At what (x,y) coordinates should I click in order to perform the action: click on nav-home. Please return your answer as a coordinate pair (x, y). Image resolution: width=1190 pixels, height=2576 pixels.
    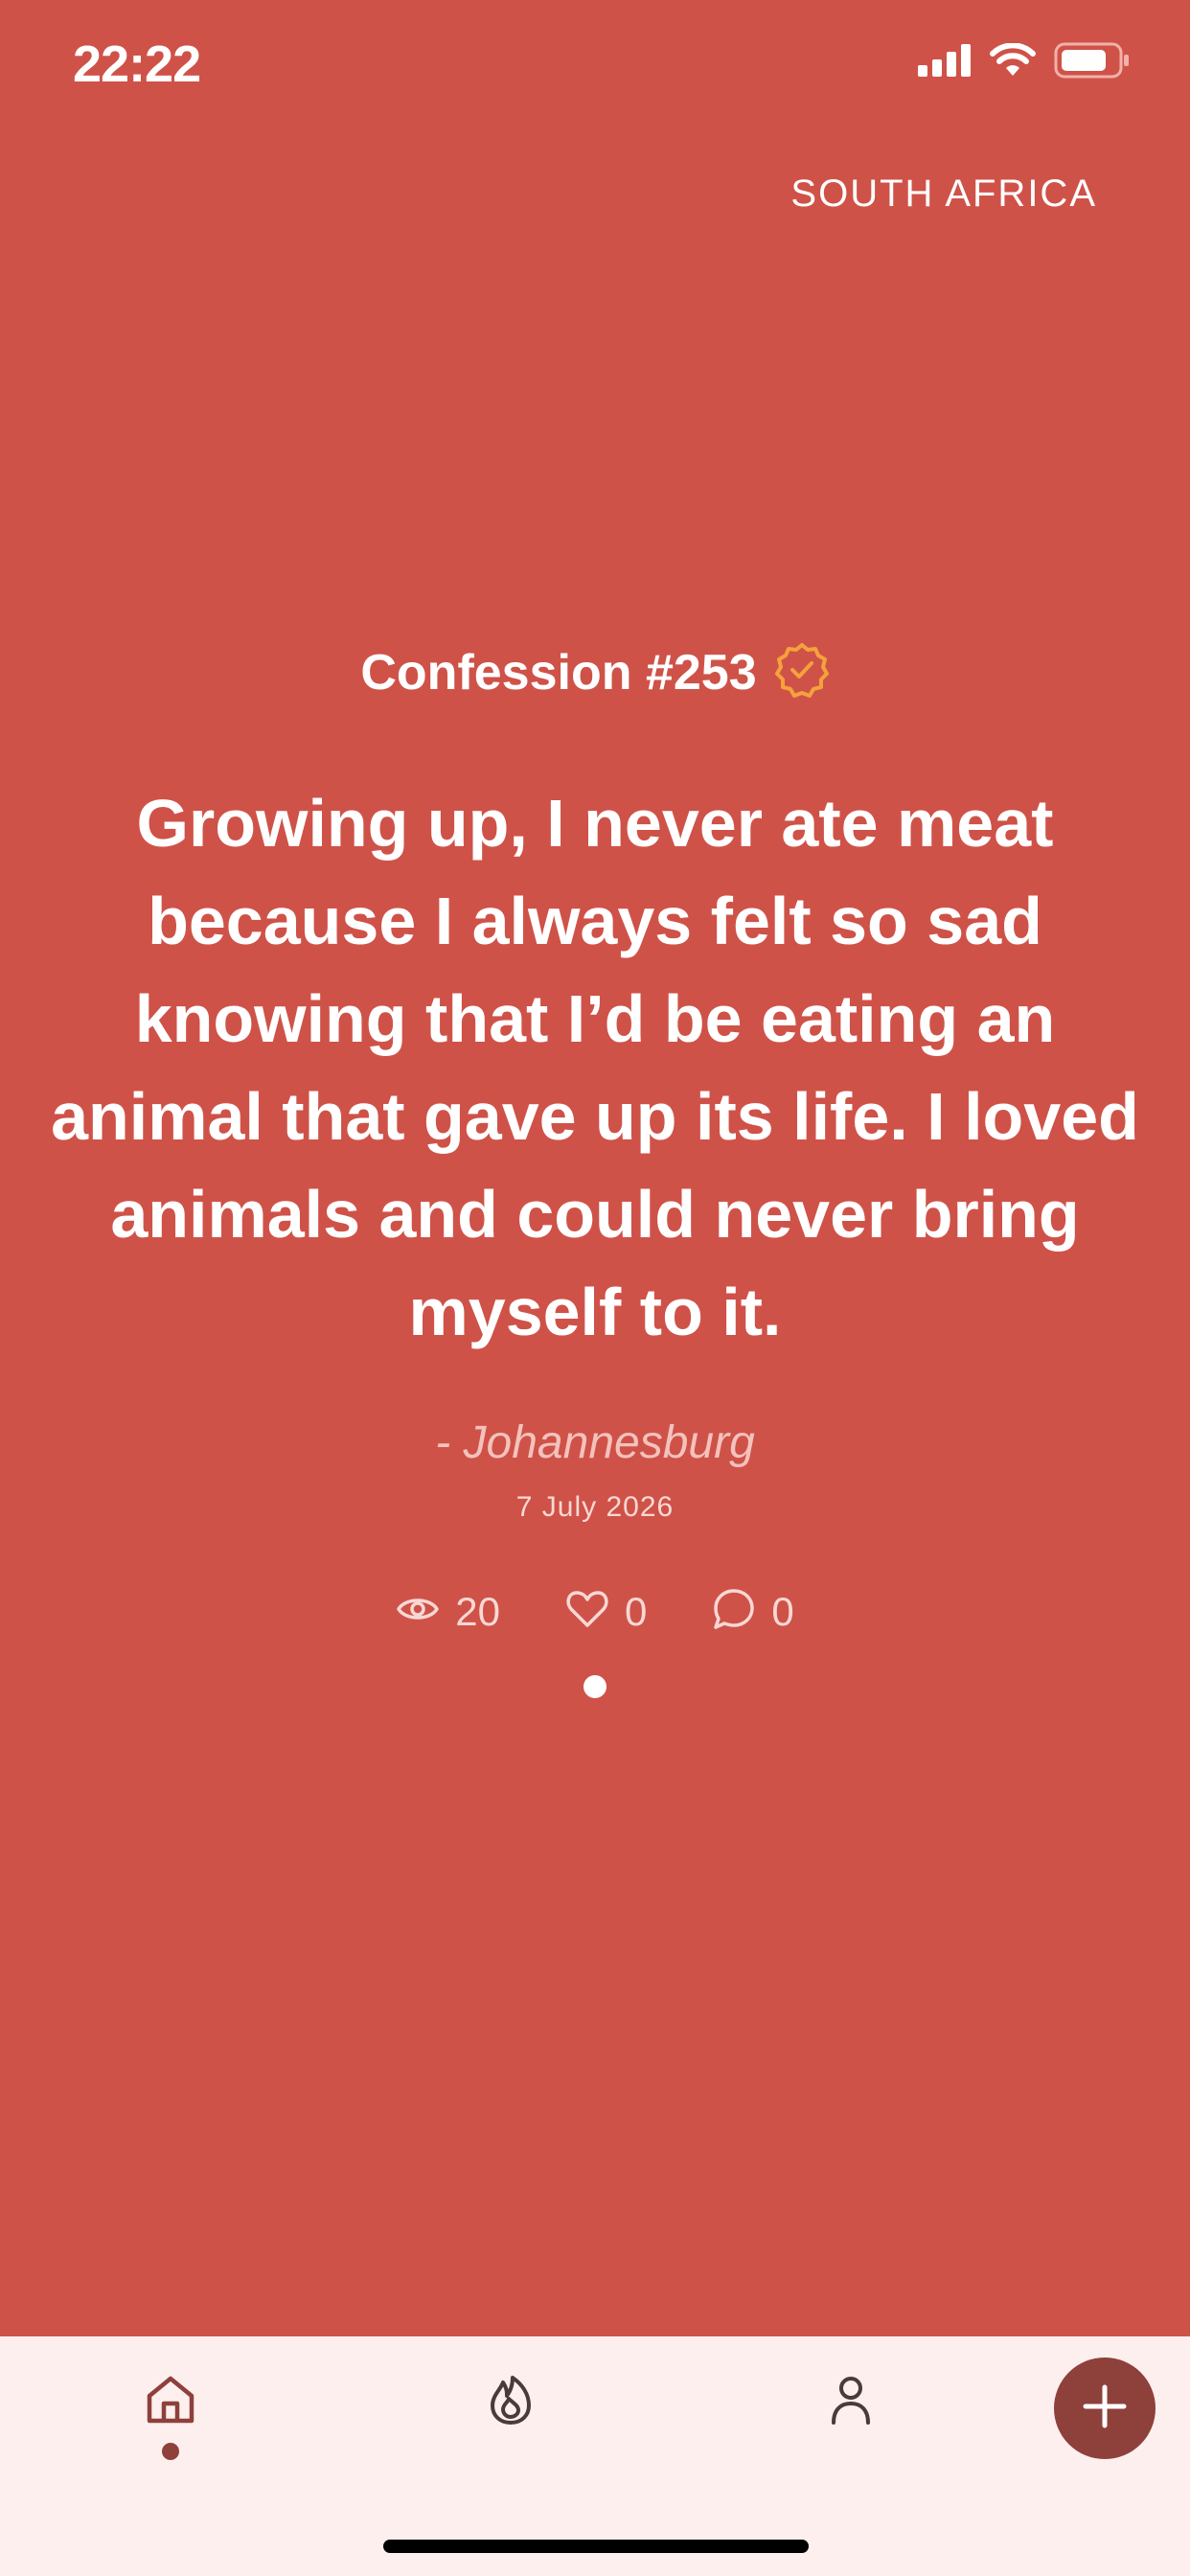
    Looking at the image, I should click on (171, 2421).